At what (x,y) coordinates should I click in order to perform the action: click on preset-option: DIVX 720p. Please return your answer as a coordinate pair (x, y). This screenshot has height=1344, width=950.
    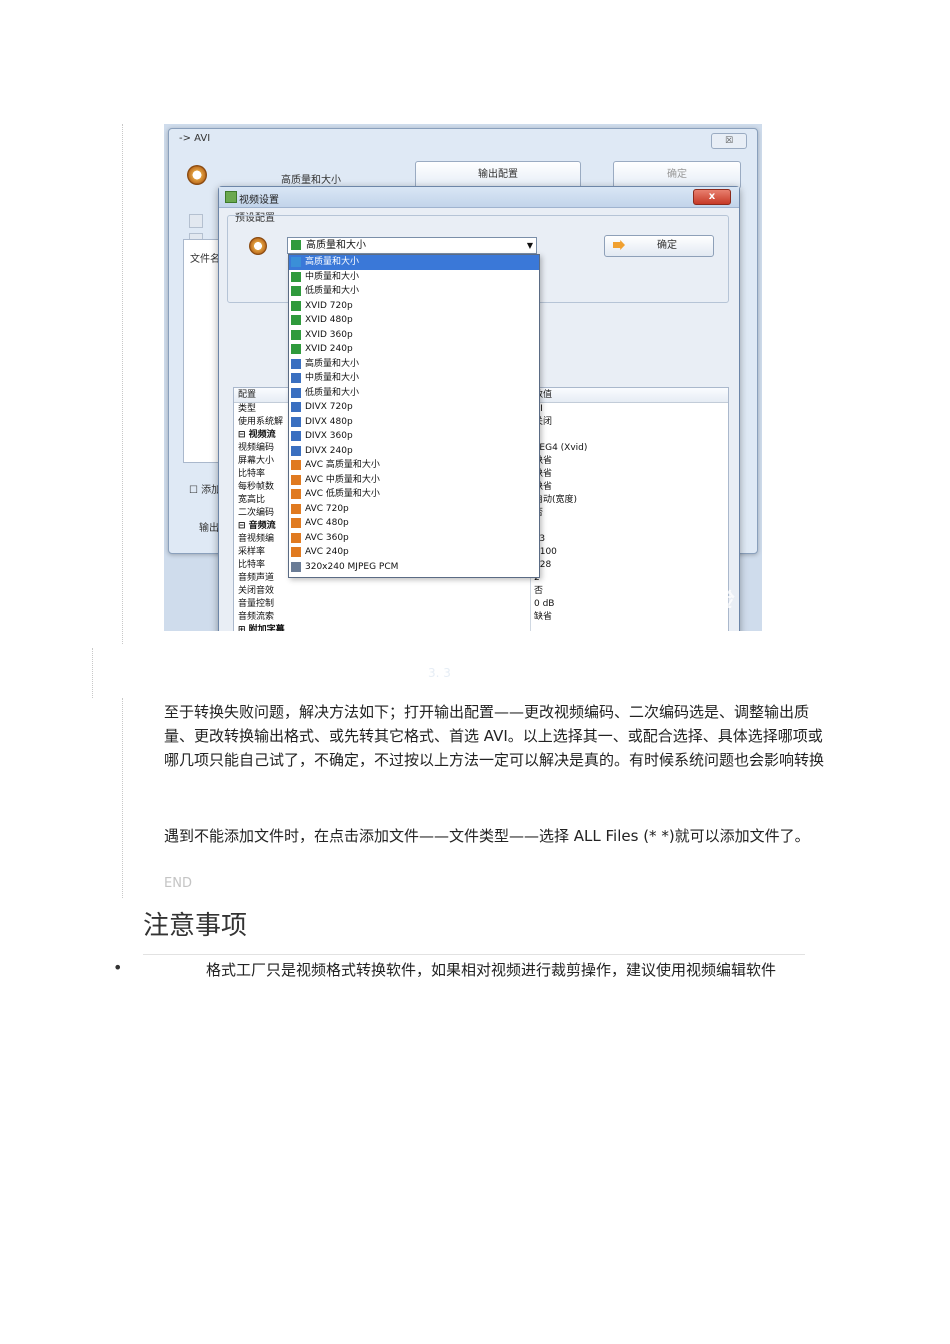
    Looking at the image, I should click on (414, 407).